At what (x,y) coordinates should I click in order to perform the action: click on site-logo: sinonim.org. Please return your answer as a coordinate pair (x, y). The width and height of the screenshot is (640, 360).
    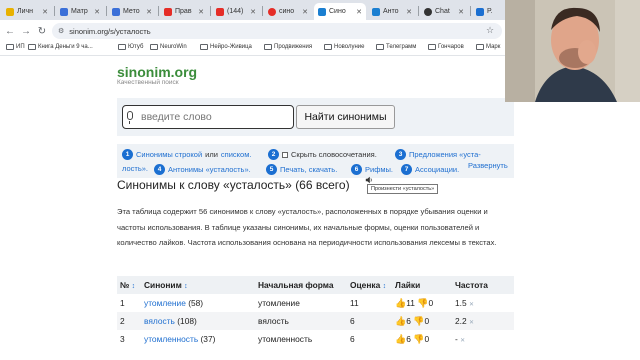
    Looking at the image, I should click on (157, 72).